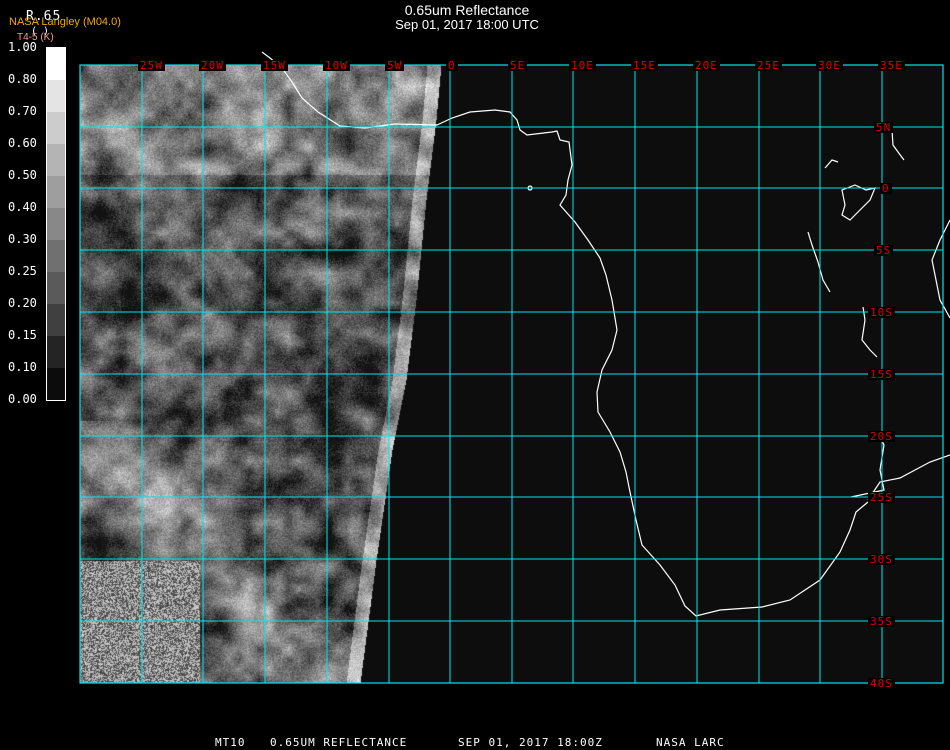  I want to click on colorbar, so click(56, 224).